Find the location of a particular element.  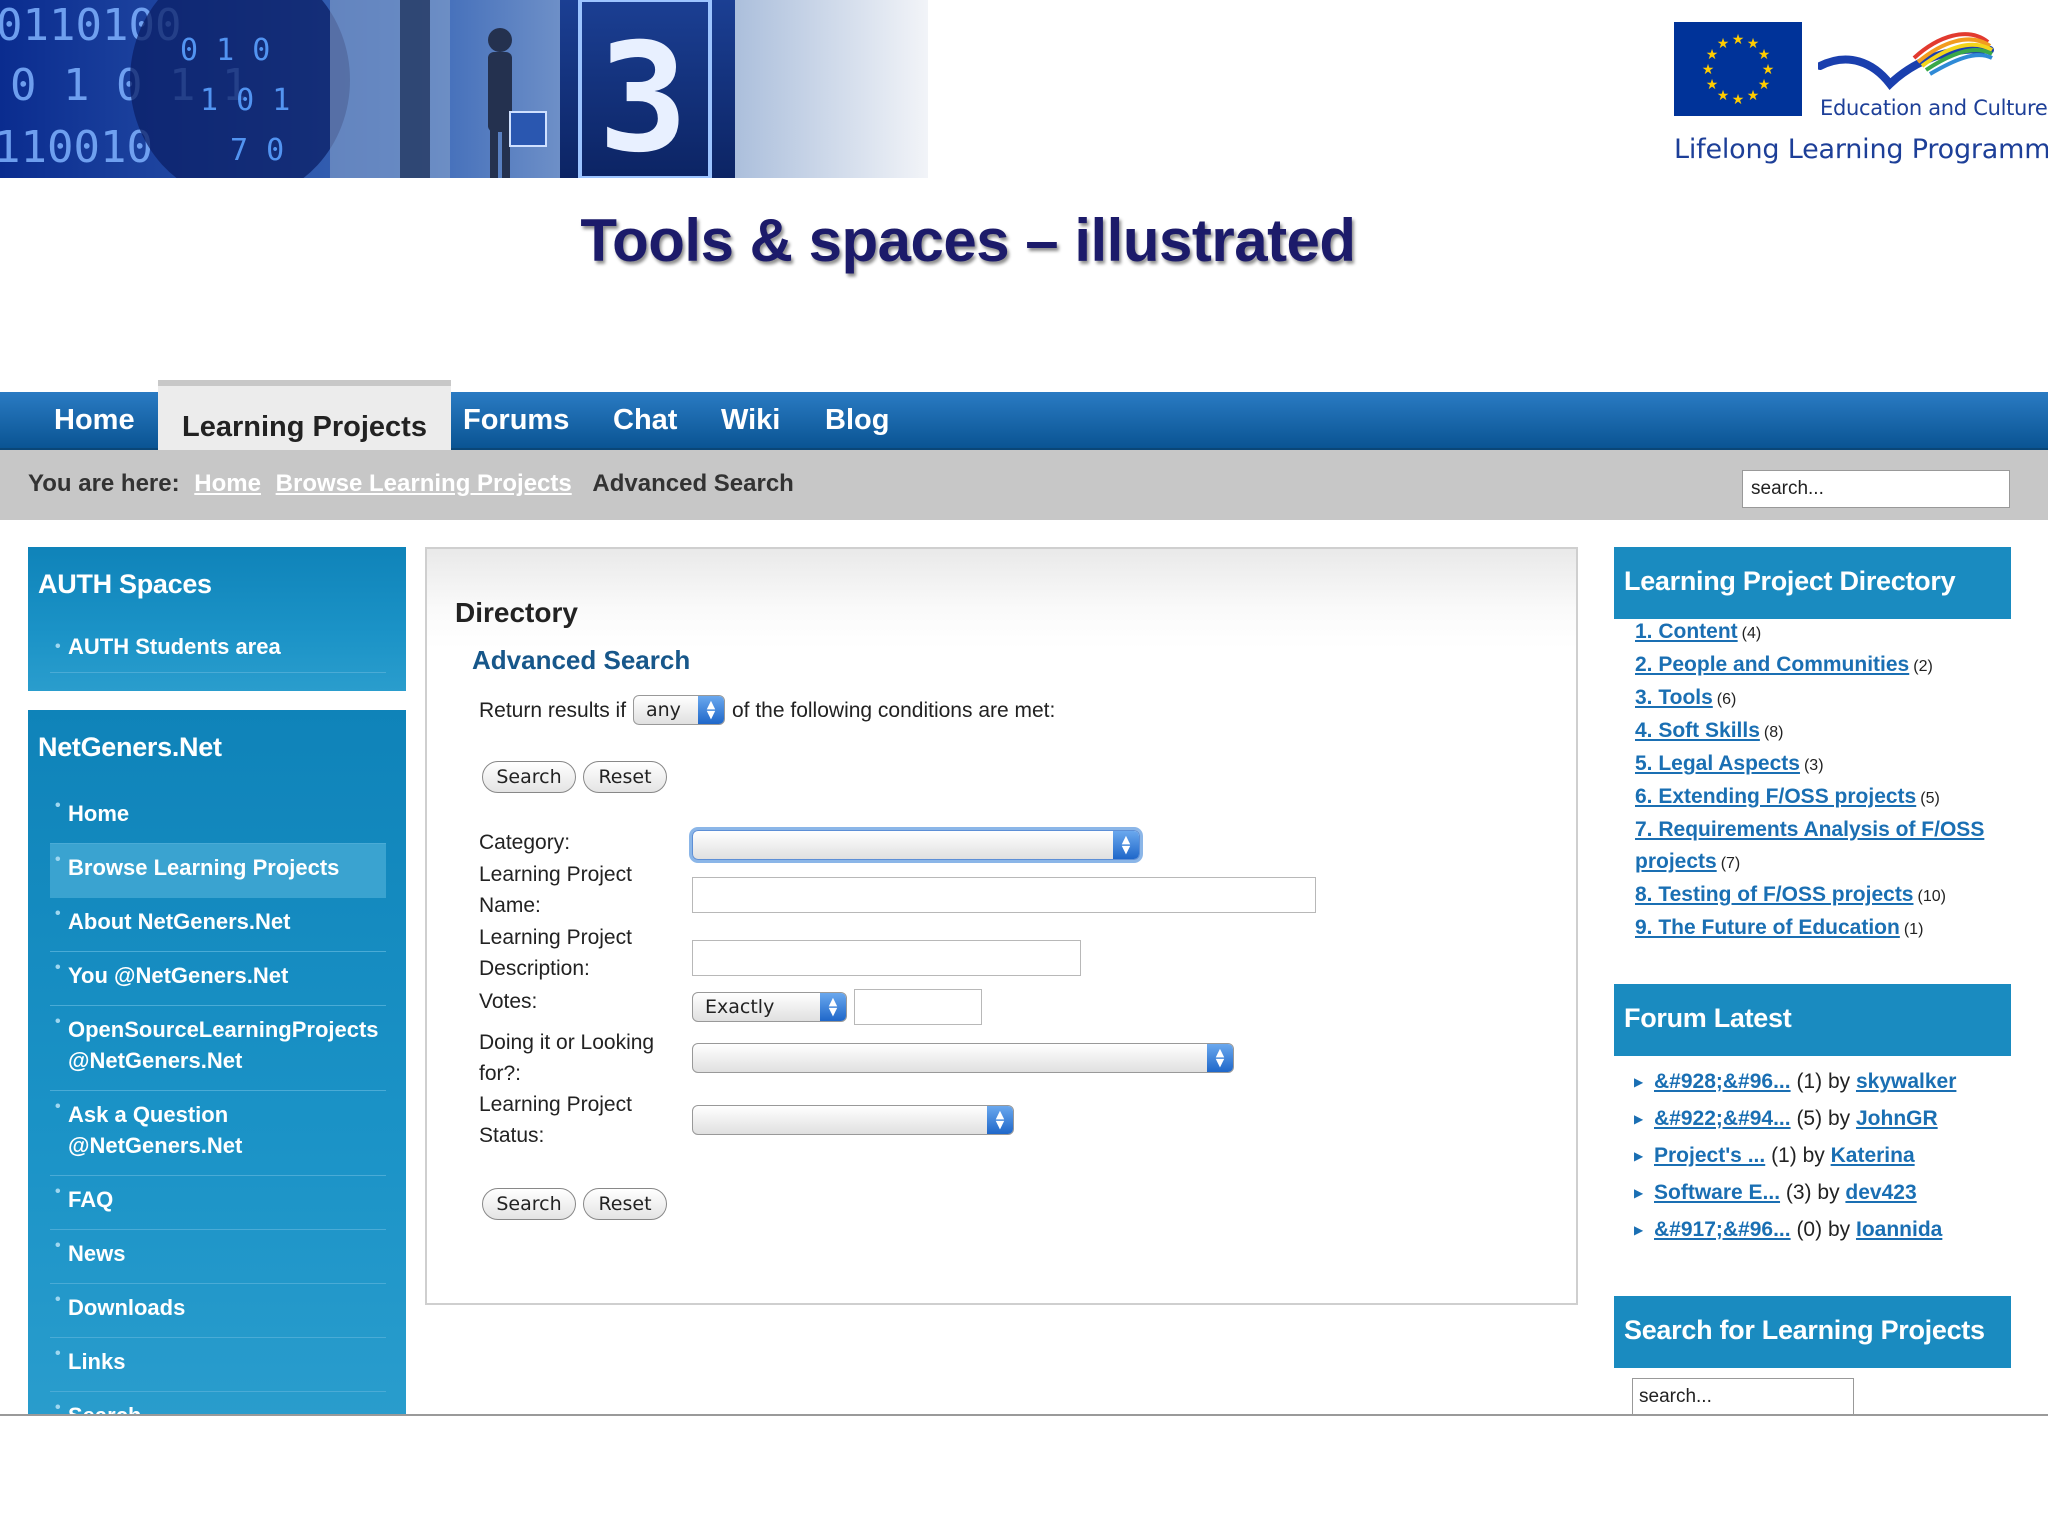

reset-button-bottom: Reset is located at coordinates (625, 1204).